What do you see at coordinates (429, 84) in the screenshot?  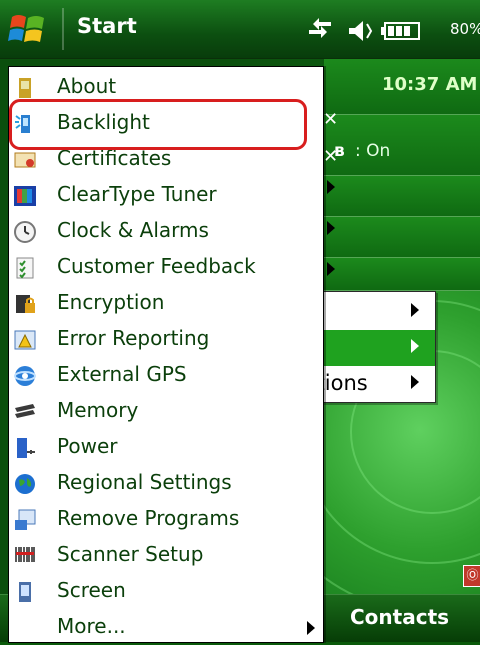 I see `clock-time: 10:37 AM` at bounding box center [429, 84].